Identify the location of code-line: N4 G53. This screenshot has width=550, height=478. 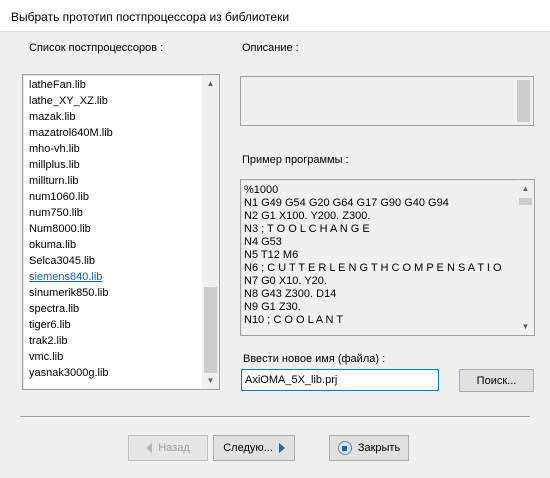
(263, 242).